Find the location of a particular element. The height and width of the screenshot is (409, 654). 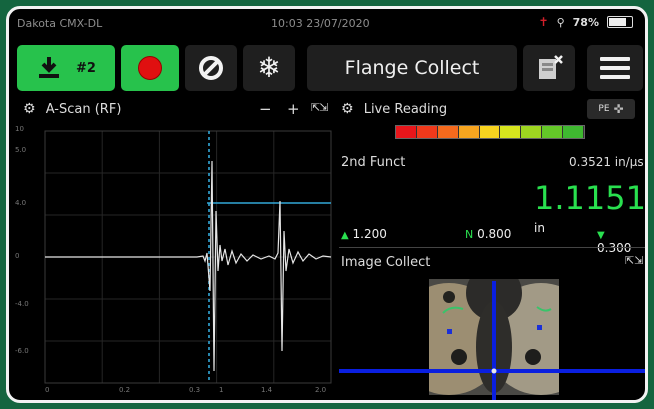

x-tick: 0.2 is located at coordinates (125, 390).